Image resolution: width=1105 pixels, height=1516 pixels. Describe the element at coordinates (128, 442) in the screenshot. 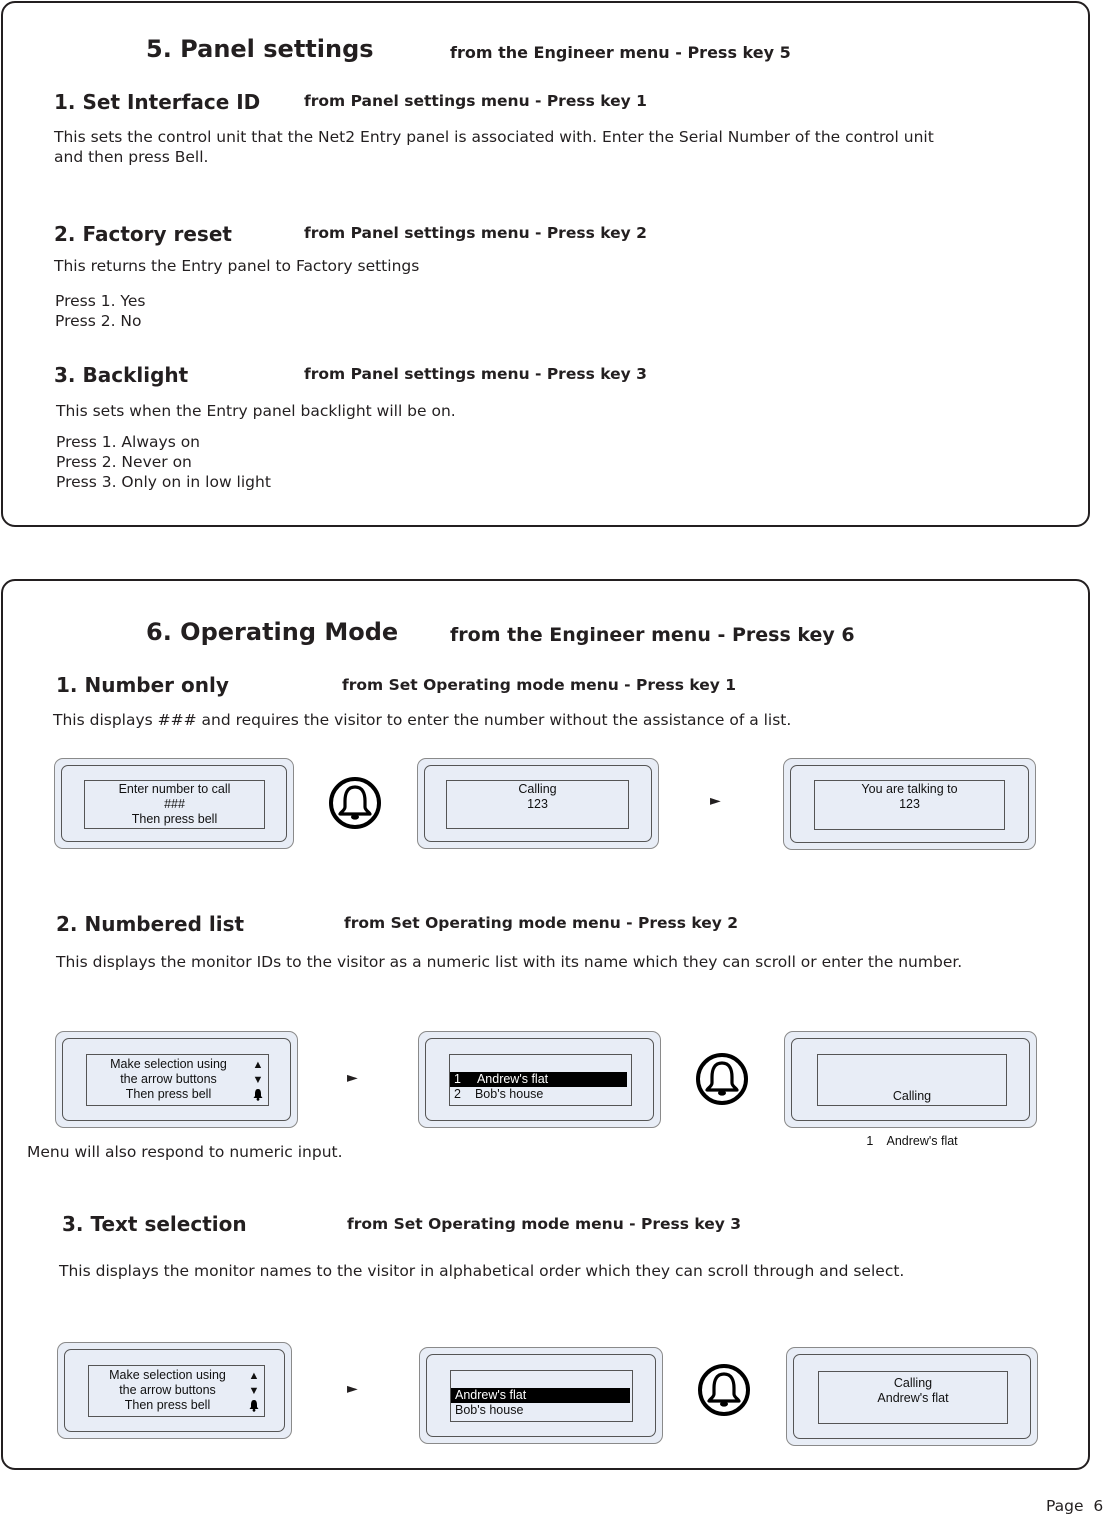

I see `option: Press 1. Always on` at that location.